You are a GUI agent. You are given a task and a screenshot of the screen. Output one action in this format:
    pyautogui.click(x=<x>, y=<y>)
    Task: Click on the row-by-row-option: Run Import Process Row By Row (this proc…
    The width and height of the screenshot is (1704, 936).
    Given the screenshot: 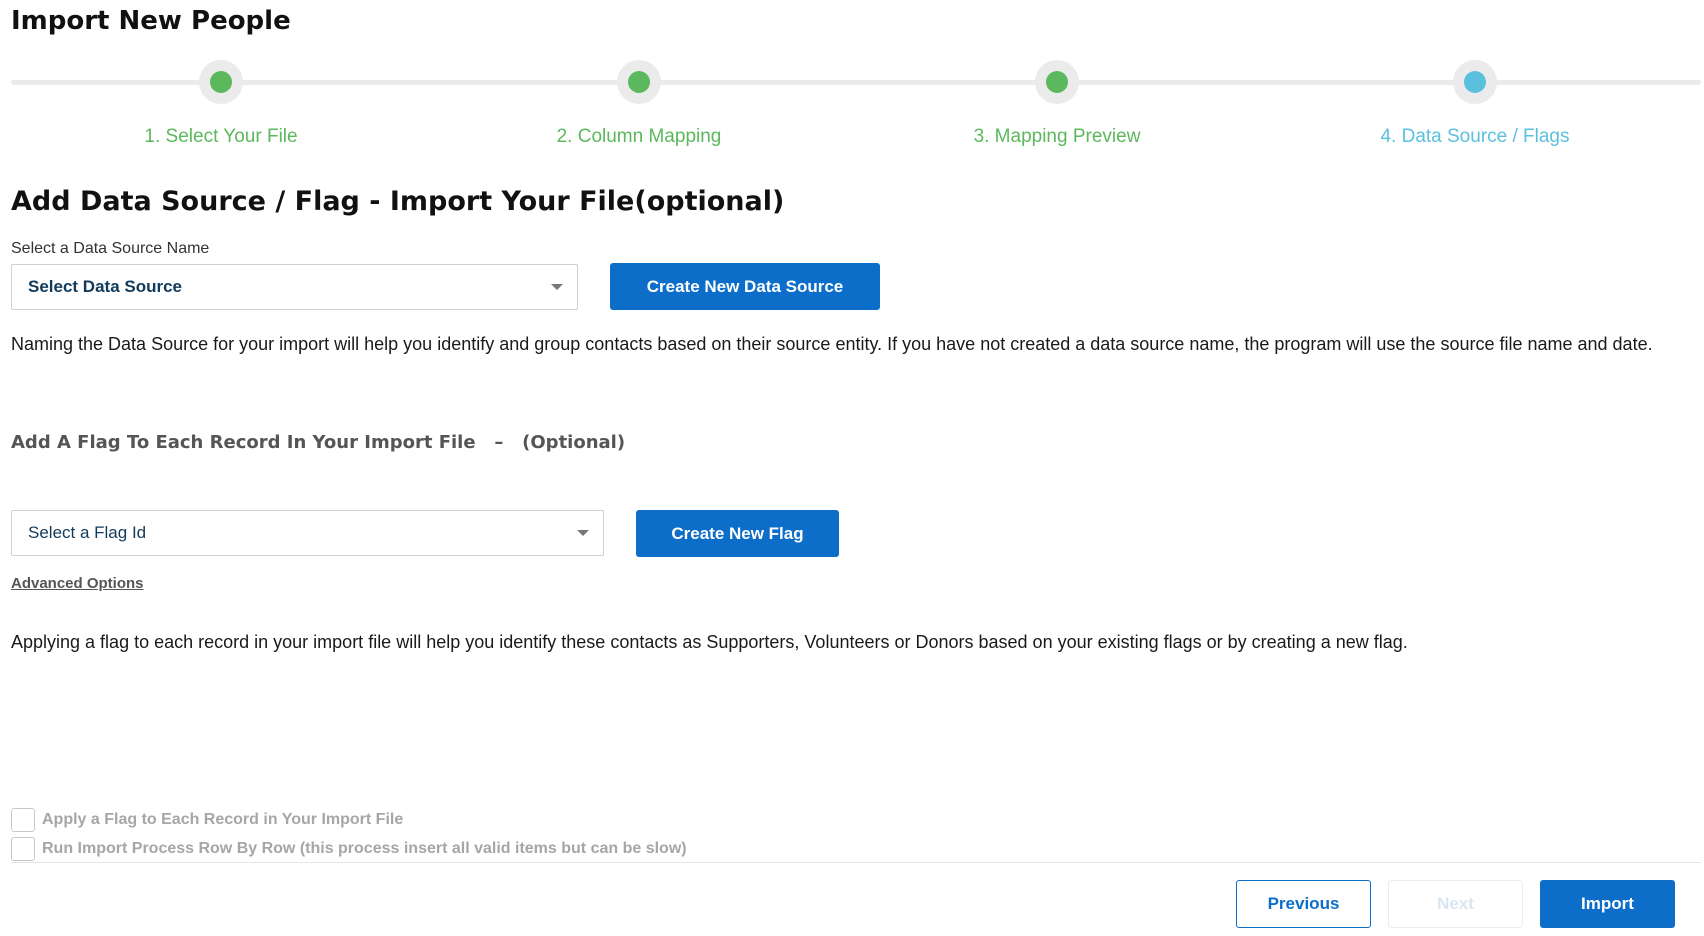 What is the action you would take?
    pyautogui.click(x=349, y=849)
    